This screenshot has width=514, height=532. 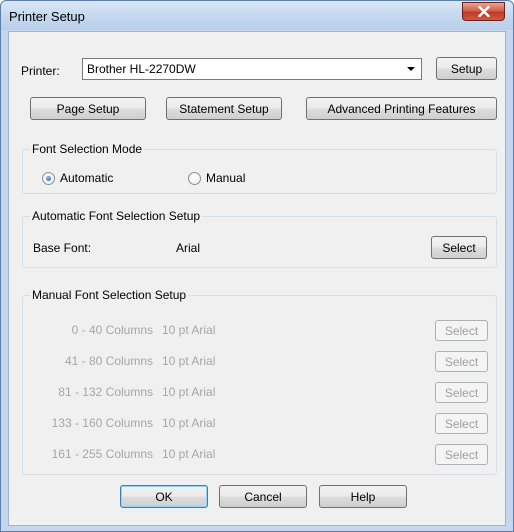 I want to click on advanced-printing-features-button: Advanced Printing Features, so click(x=401, y=108).